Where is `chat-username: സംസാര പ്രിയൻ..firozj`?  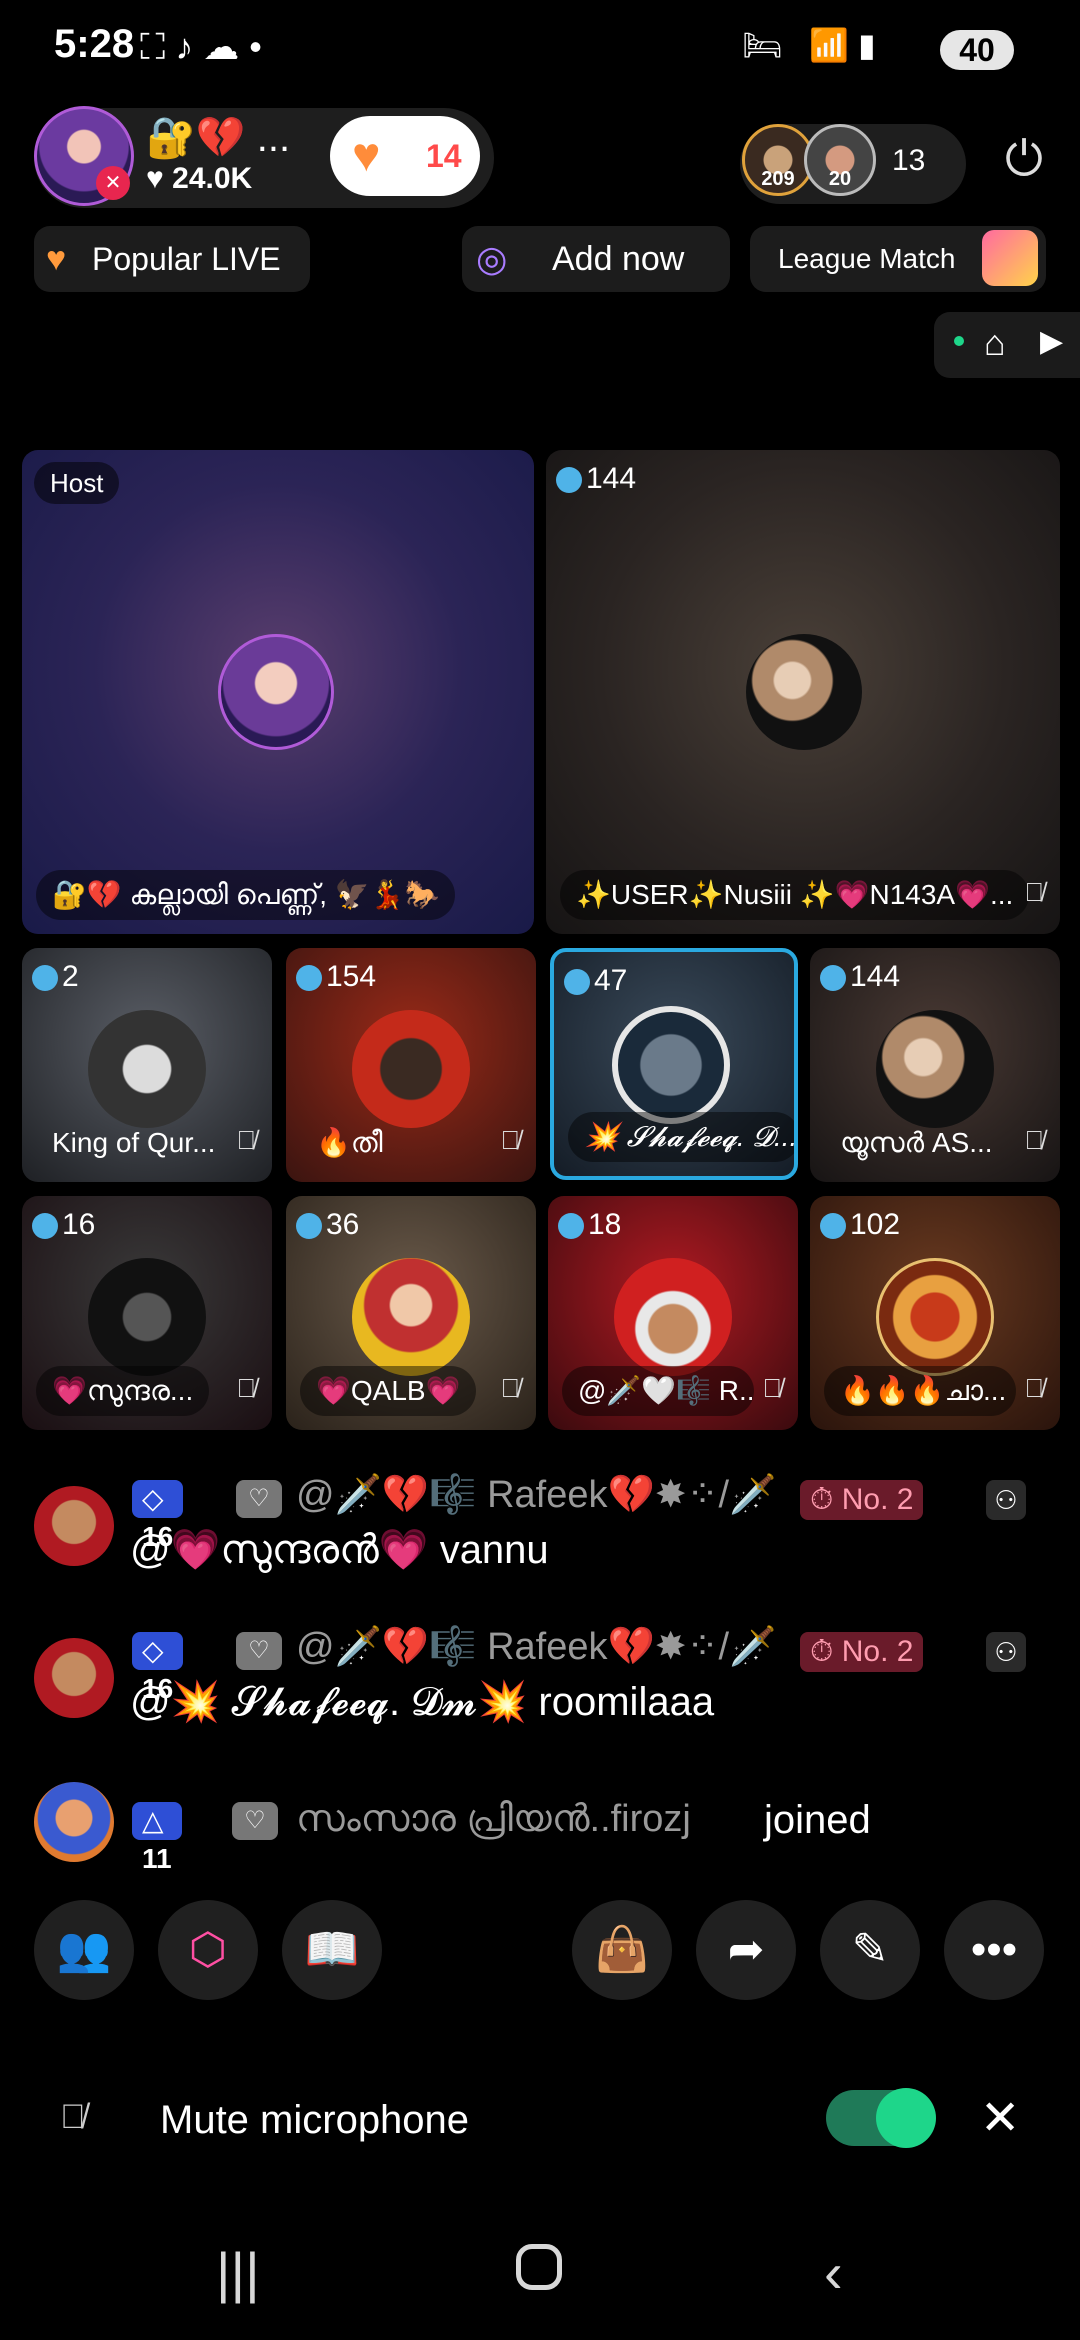
chat-username: സംസാര പ്രിയൻ..firozj is located at coordinates (493, 1819).